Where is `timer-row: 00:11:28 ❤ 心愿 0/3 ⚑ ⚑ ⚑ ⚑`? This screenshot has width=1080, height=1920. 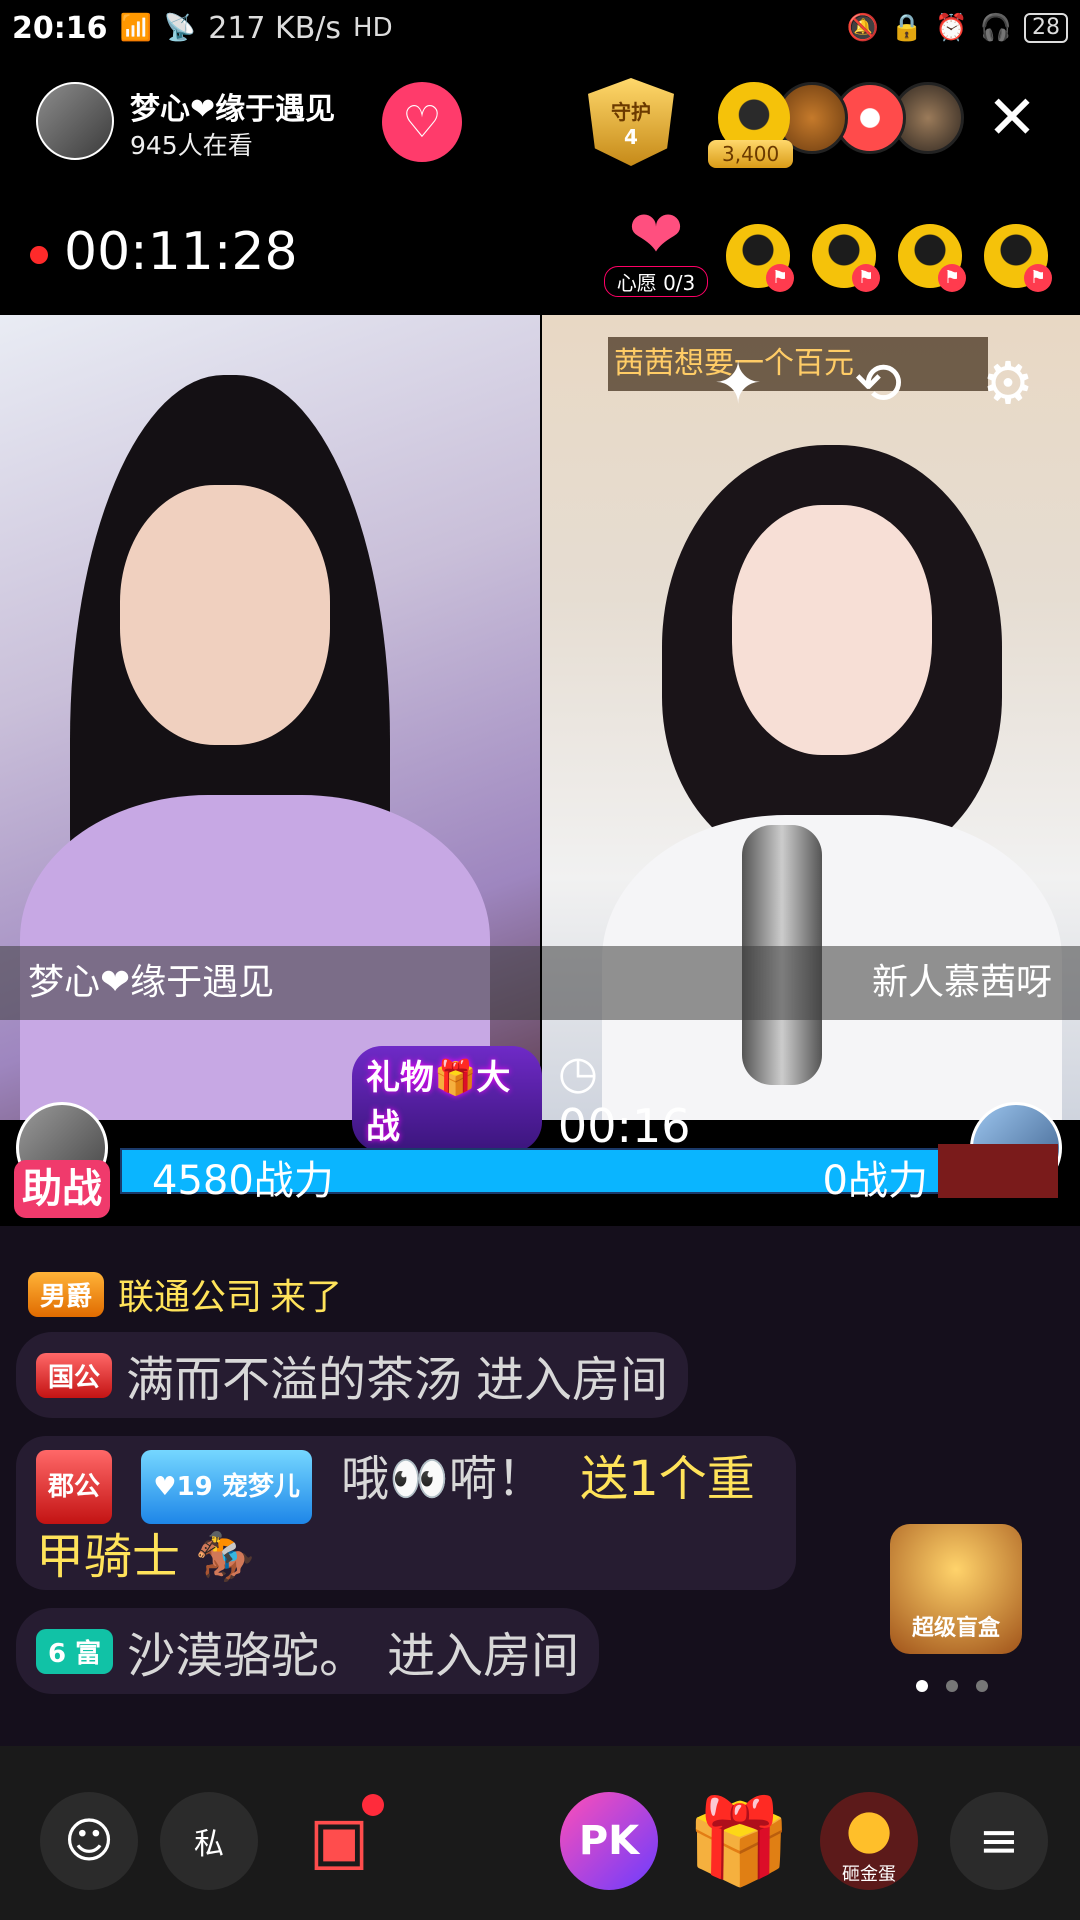
timer-row: 00:11:28 ❤ 心愿 0/3 ⚑ ⚑ ⚑ ⚑ is located at coordinates (545, 255).